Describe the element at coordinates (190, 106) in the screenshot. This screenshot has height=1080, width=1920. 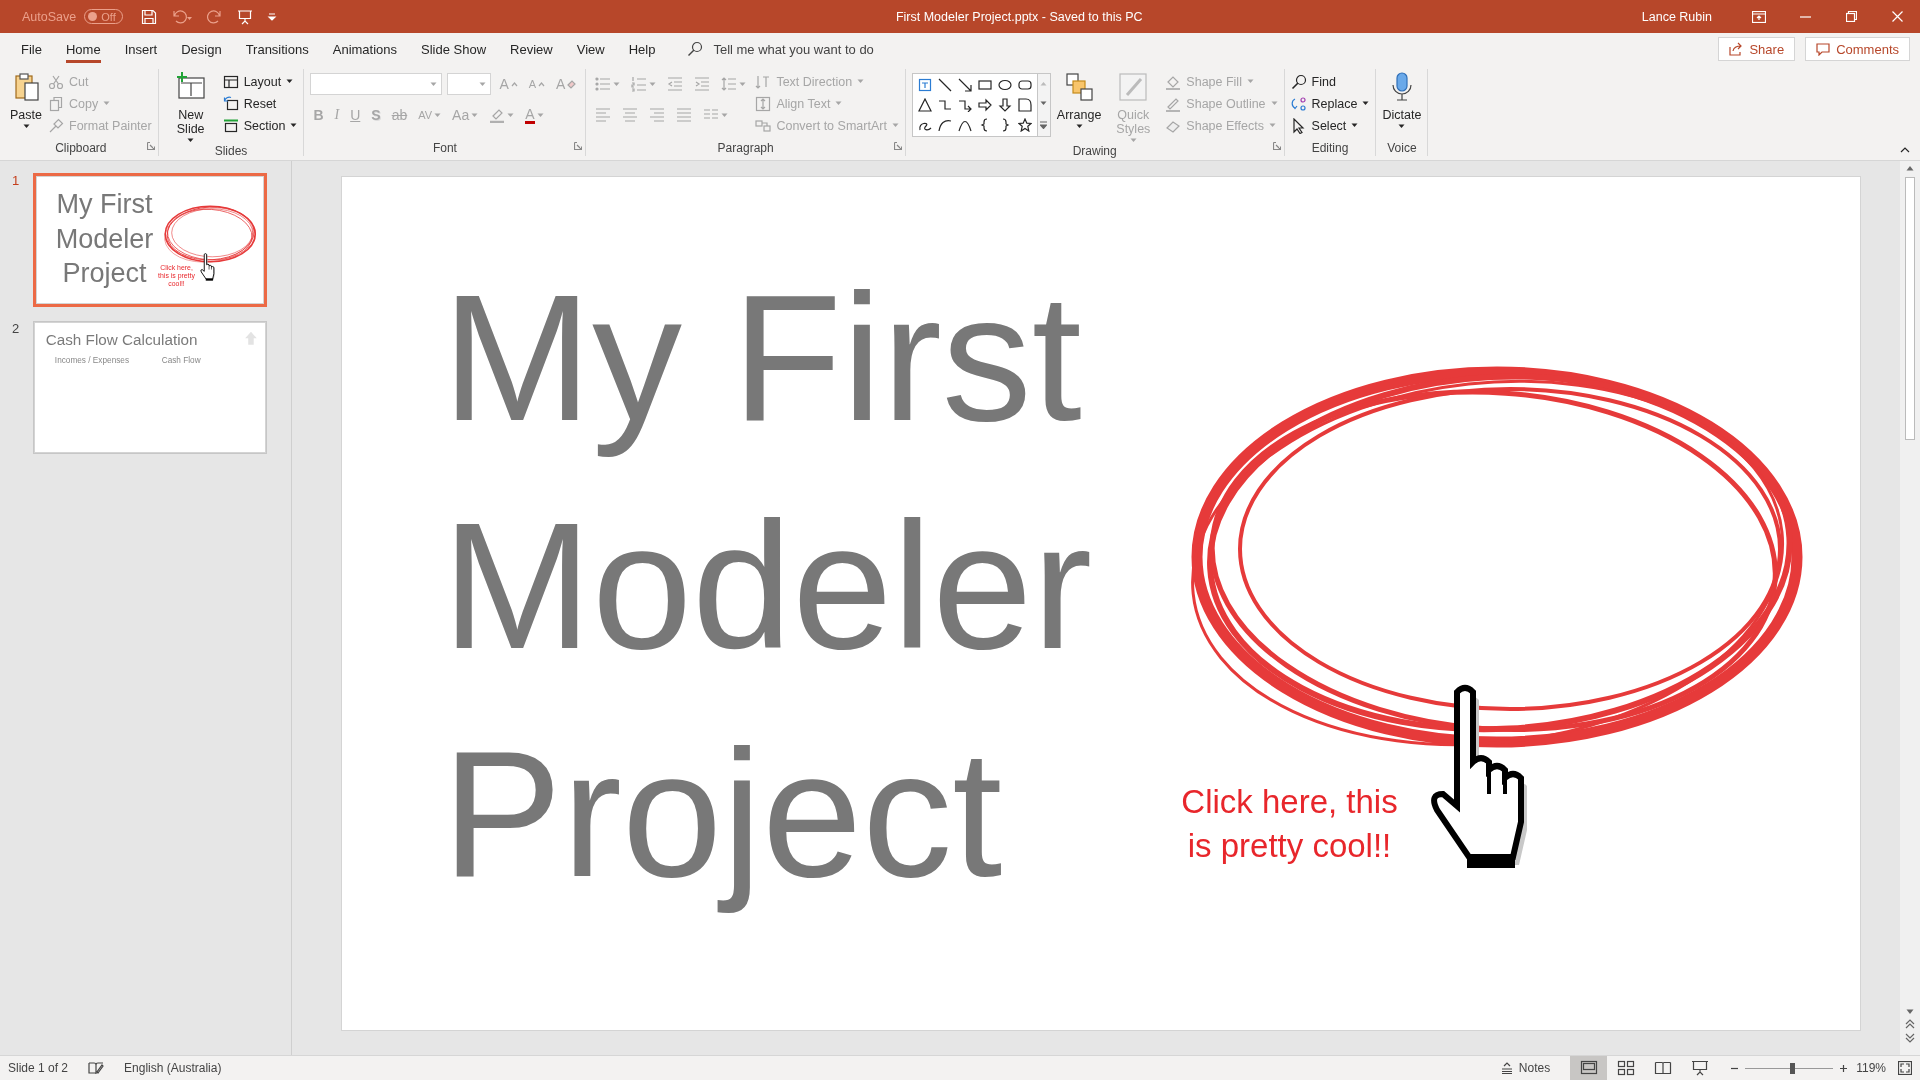
I see `new-slide-button: New Slide` at that location.